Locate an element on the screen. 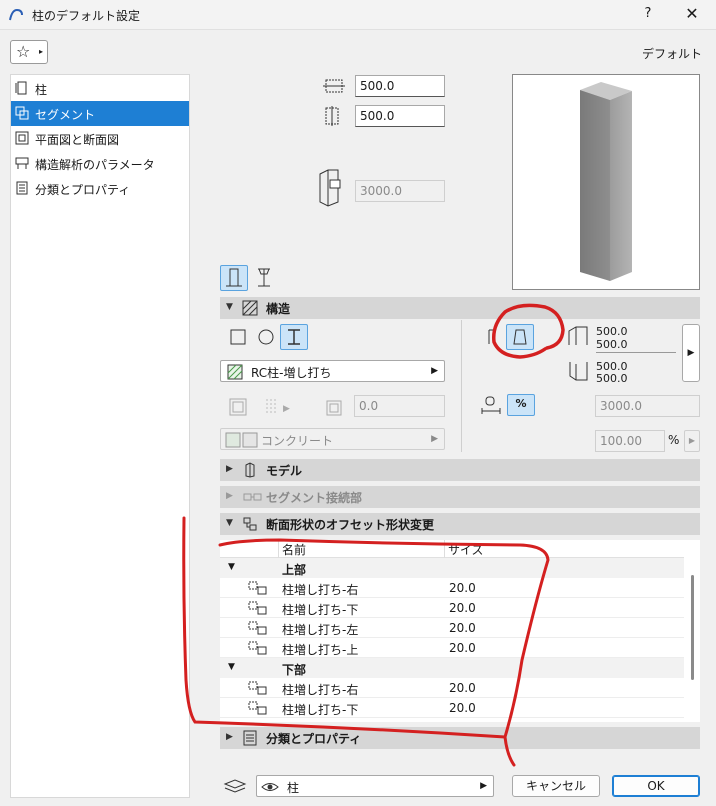 Image resolution: width=716 pixels, height=806 pixels. segment-joint-icon is located at coordinates (252, 497).